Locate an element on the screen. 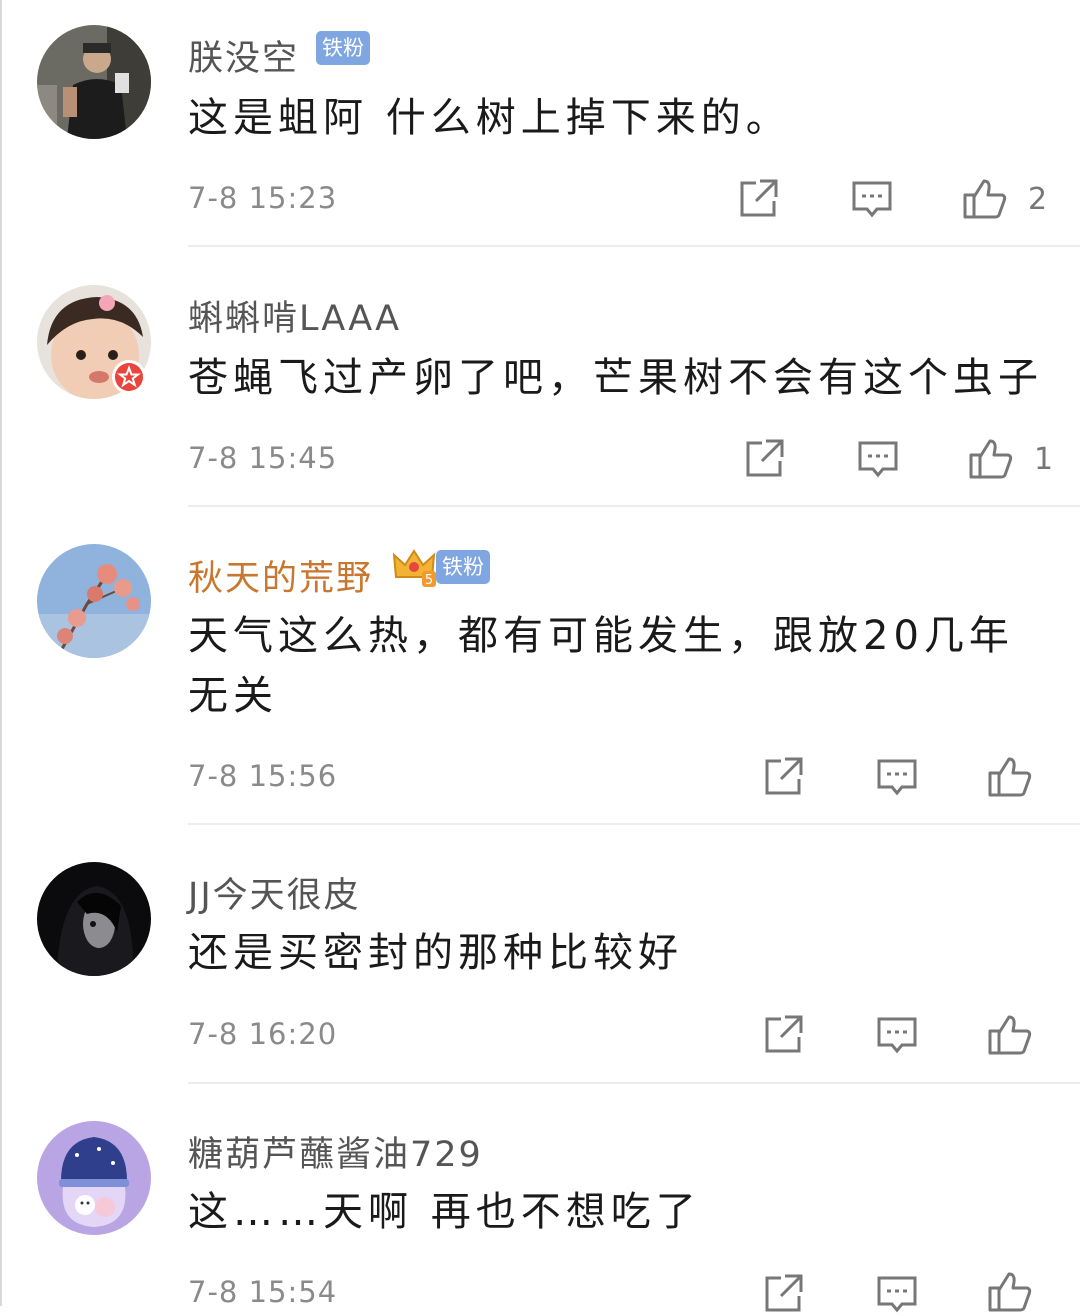 This screenshot has width=1080, height=1316. username: 朕没空 is located at coordinates (243, 55).